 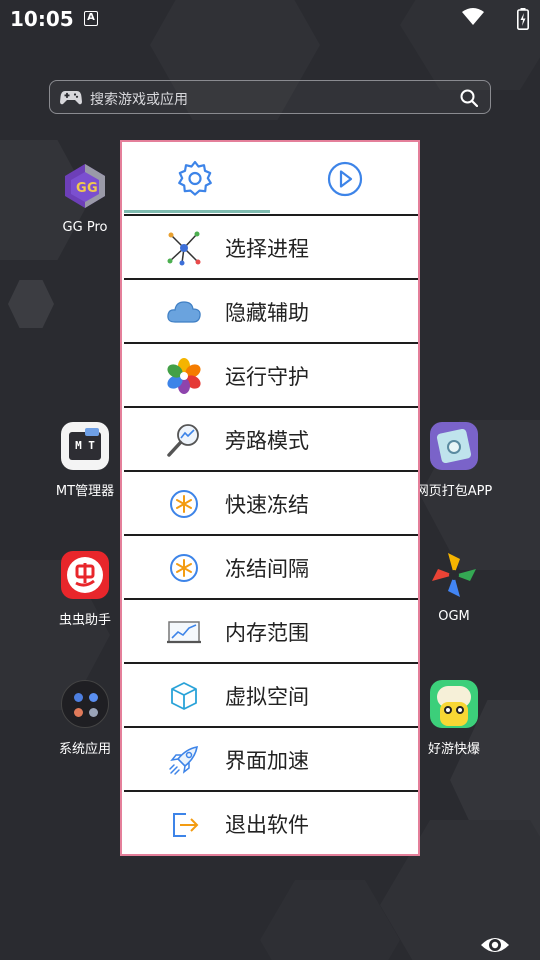 I want to click on menu-item-label: 冻结间隔, so click(x=267, y=569).